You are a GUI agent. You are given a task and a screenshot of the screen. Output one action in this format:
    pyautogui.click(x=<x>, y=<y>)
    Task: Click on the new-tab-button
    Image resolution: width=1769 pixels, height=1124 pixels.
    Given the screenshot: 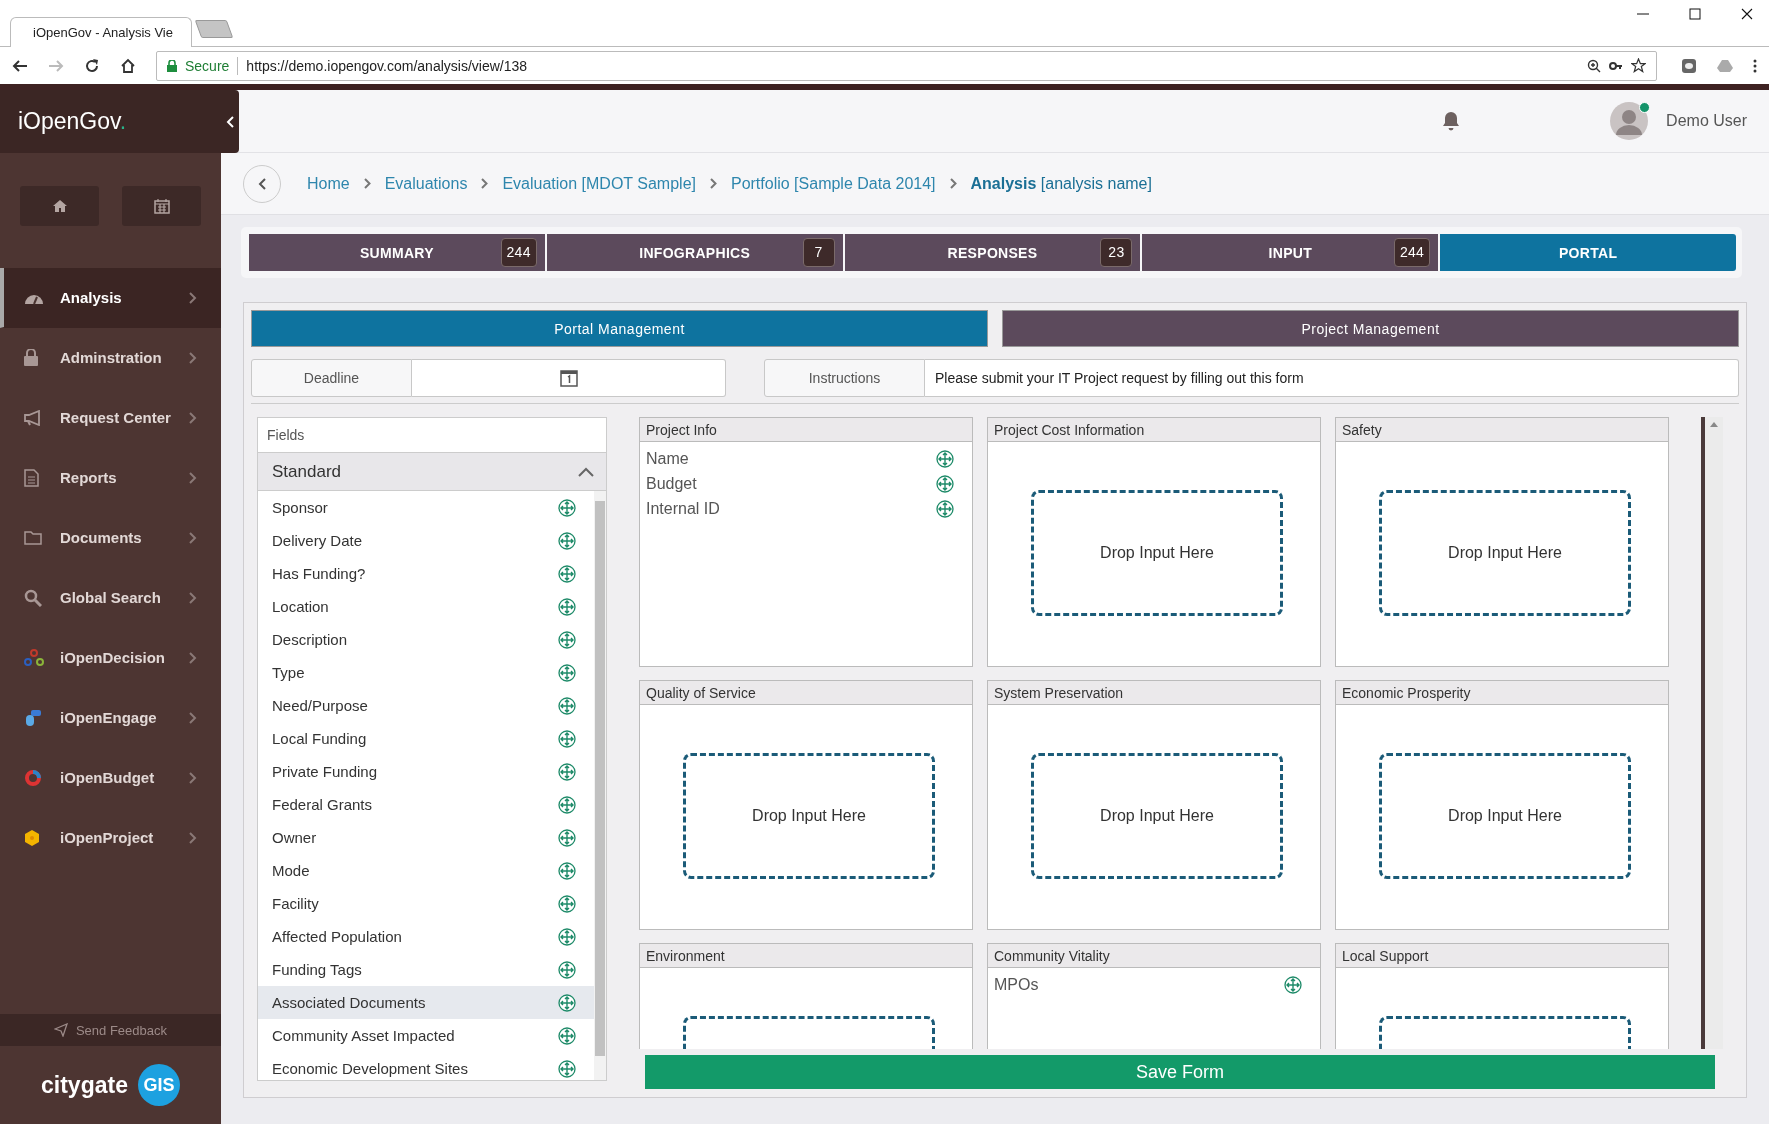 What is the action you would take?
    pyautogui.click(x=214, y=29)
    